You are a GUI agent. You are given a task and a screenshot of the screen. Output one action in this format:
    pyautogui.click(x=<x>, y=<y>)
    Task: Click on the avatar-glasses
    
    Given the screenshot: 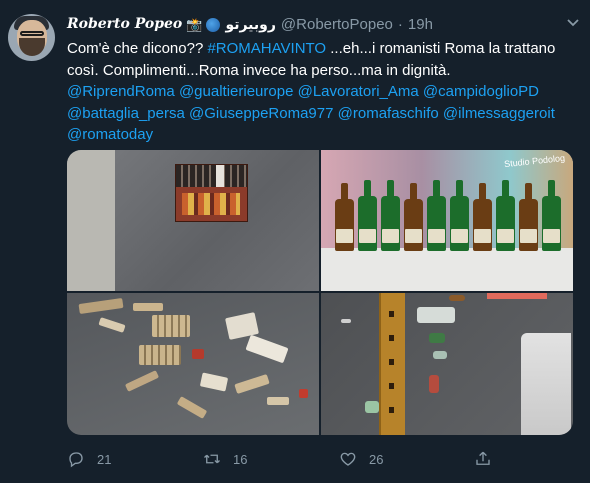 What is the action you would take?
    pyautogui.click(x=32, y=33)
    